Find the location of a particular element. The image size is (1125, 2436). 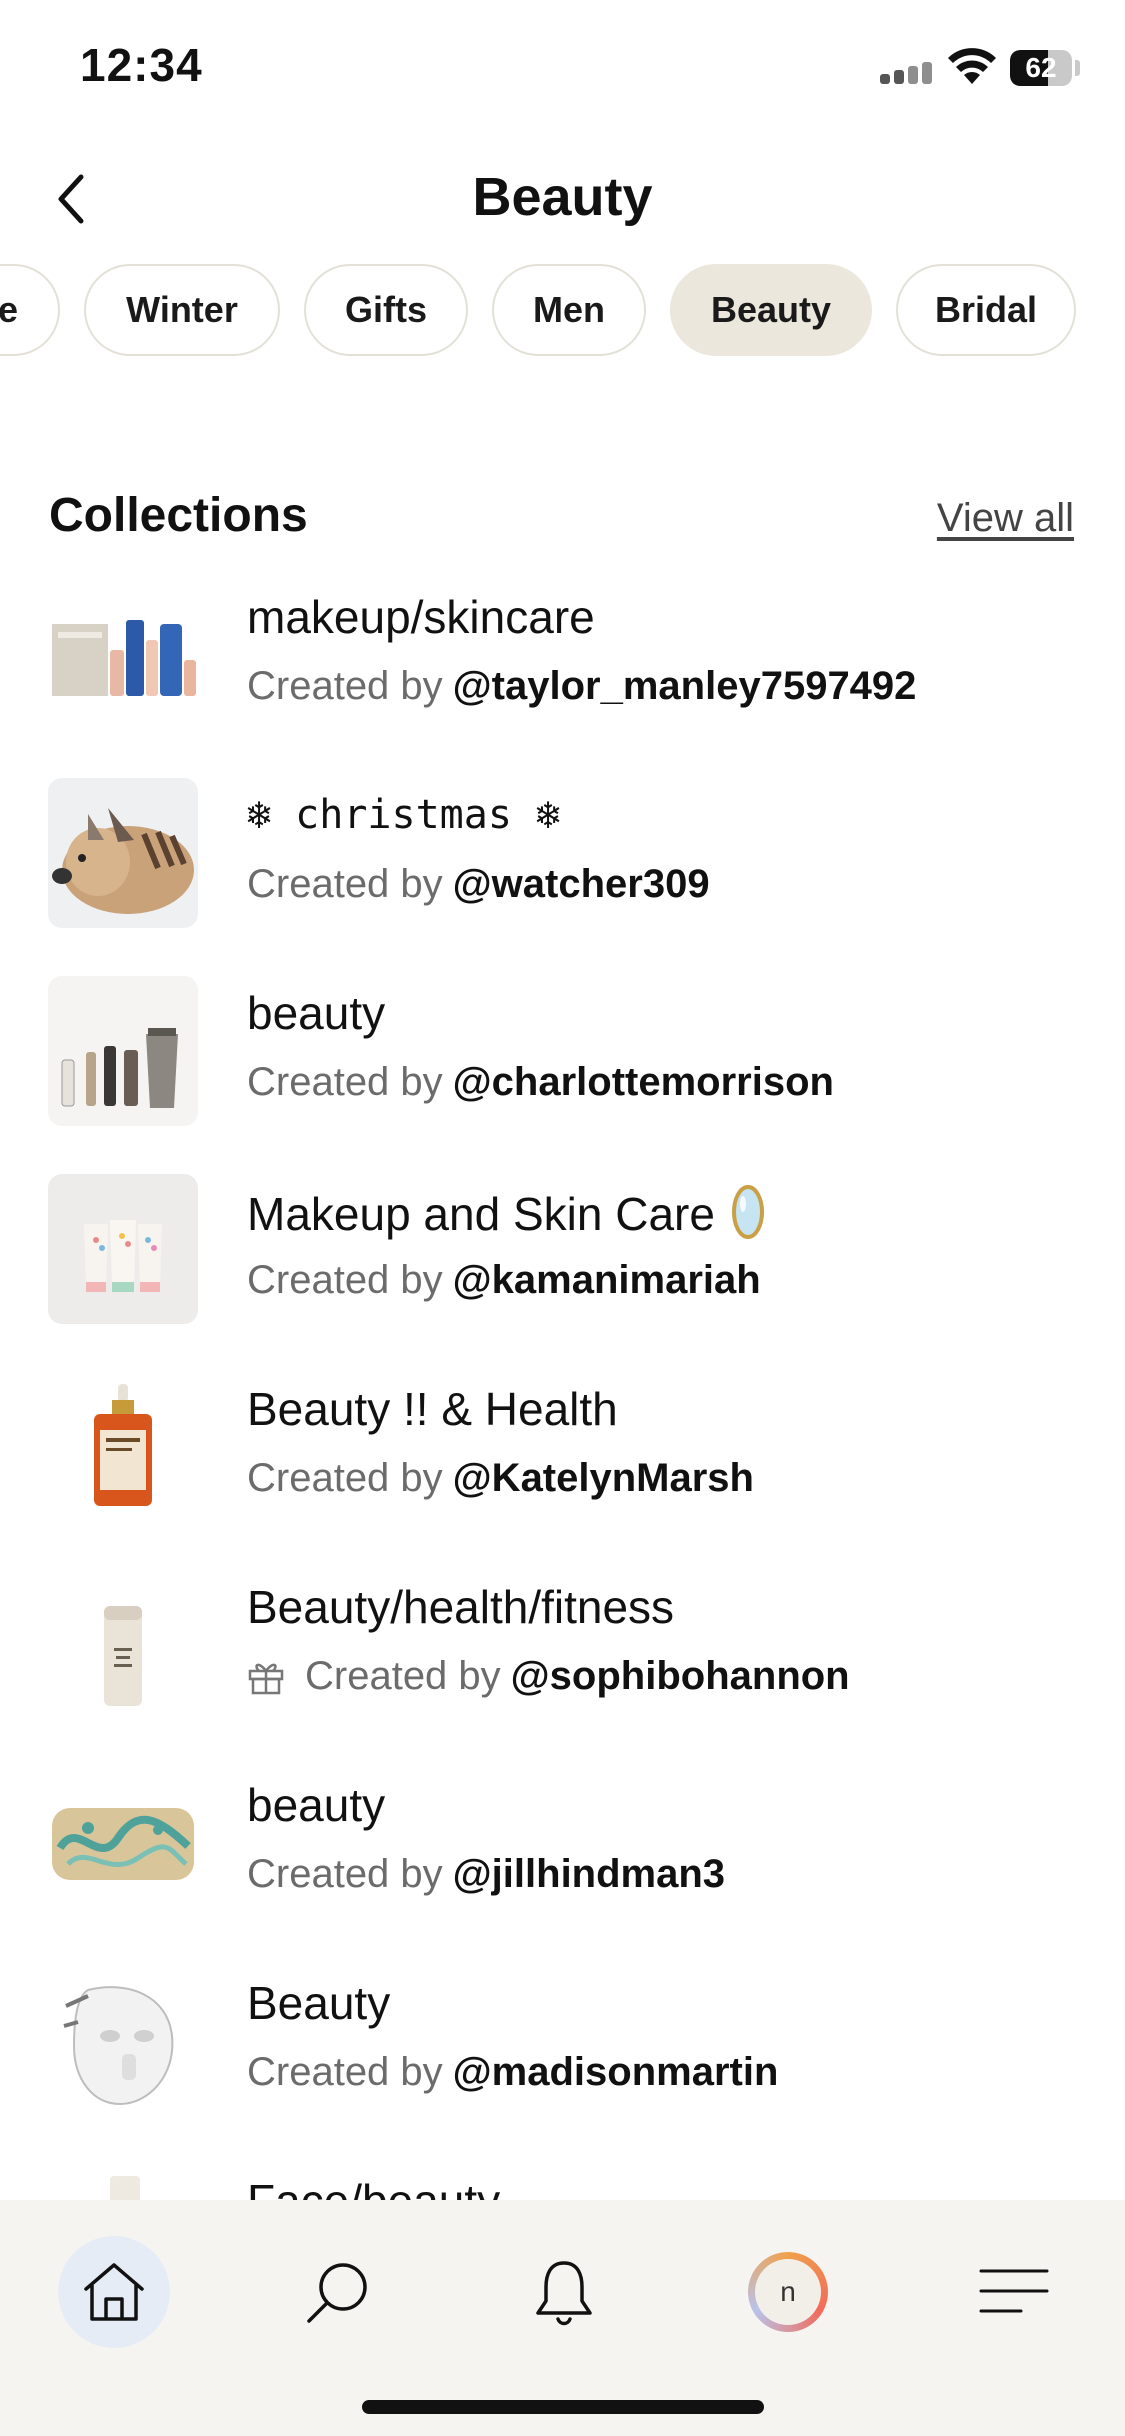

collection-creator: Created by @madisonmartin is located at coordinates (512, 2072).